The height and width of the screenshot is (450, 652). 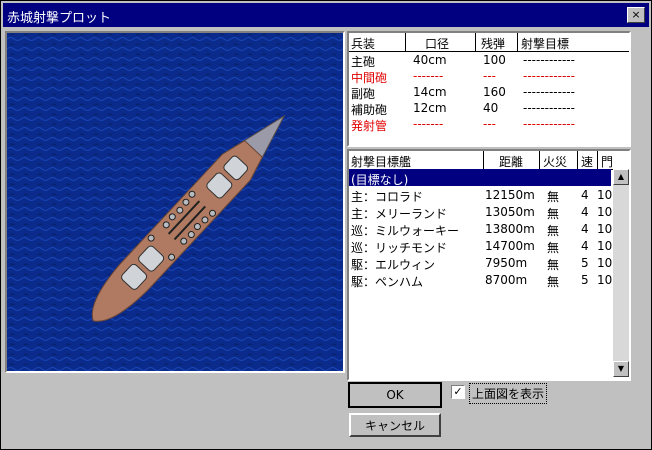 I want to click on close-icon: ×, so click(x=636, y=14).